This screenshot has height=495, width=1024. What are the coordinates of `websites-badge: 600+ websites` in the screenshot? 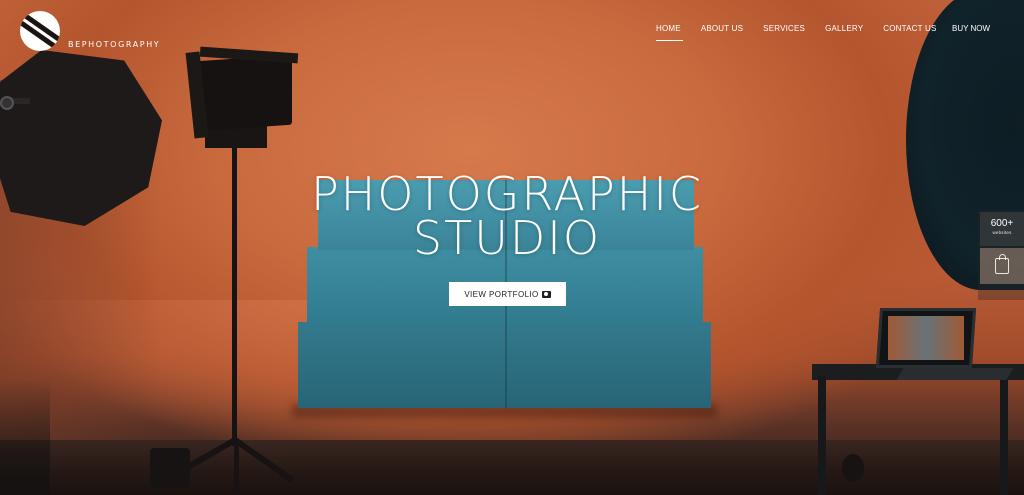 It's located at (1002, 229).